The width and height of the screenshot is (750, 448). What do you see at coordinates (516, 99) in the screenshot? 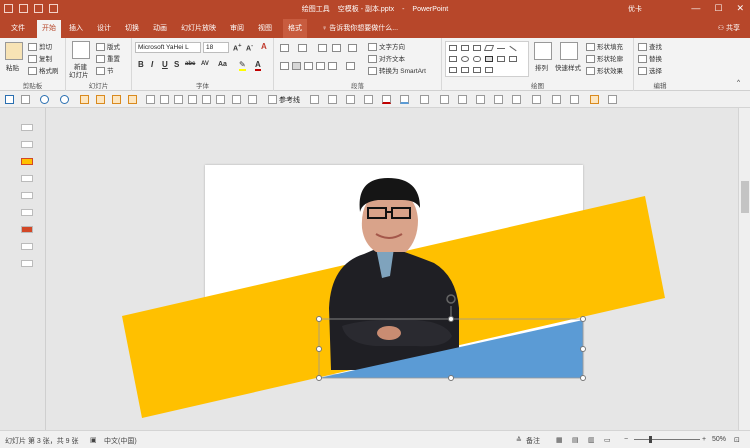
I see `flip-icon` at bounding box center [516, 99].